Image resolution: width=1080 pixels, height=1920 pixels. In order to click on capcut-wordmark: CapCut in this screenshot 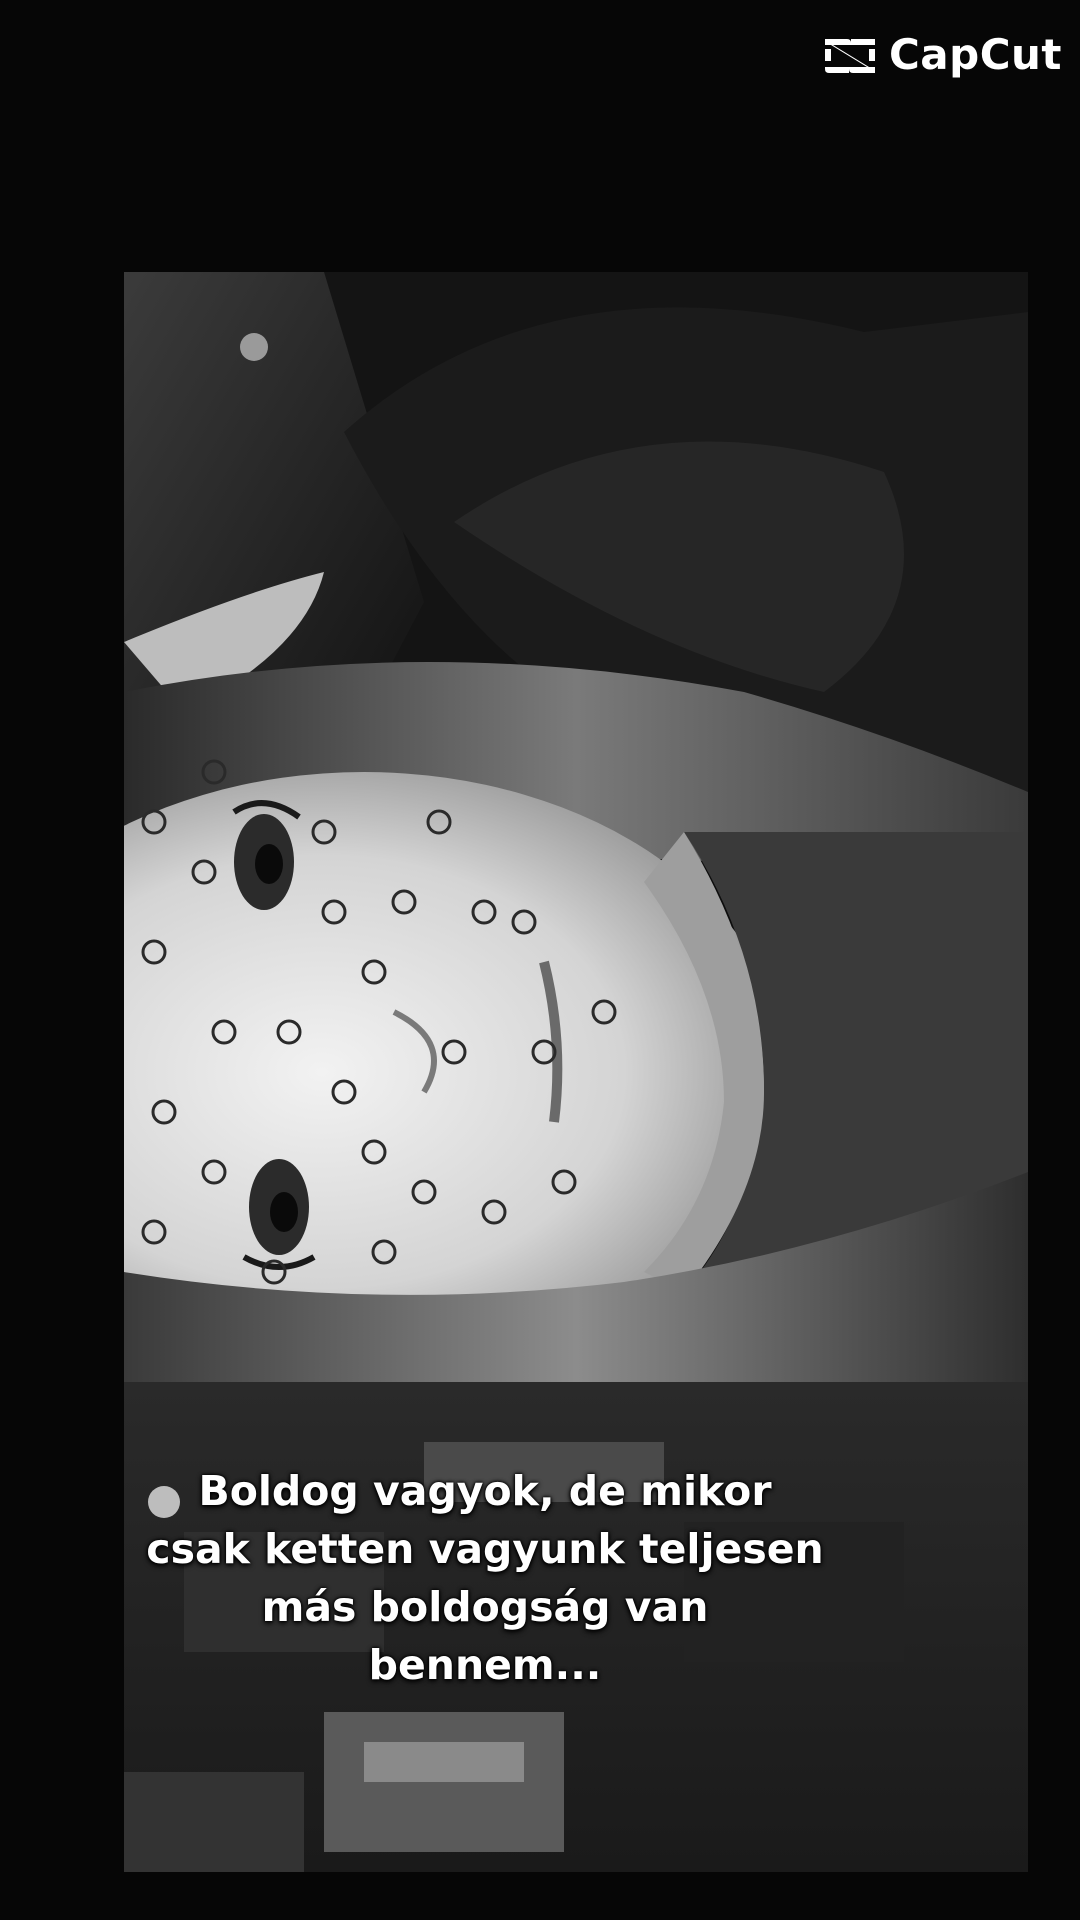, I will do `click(975, 54)`.